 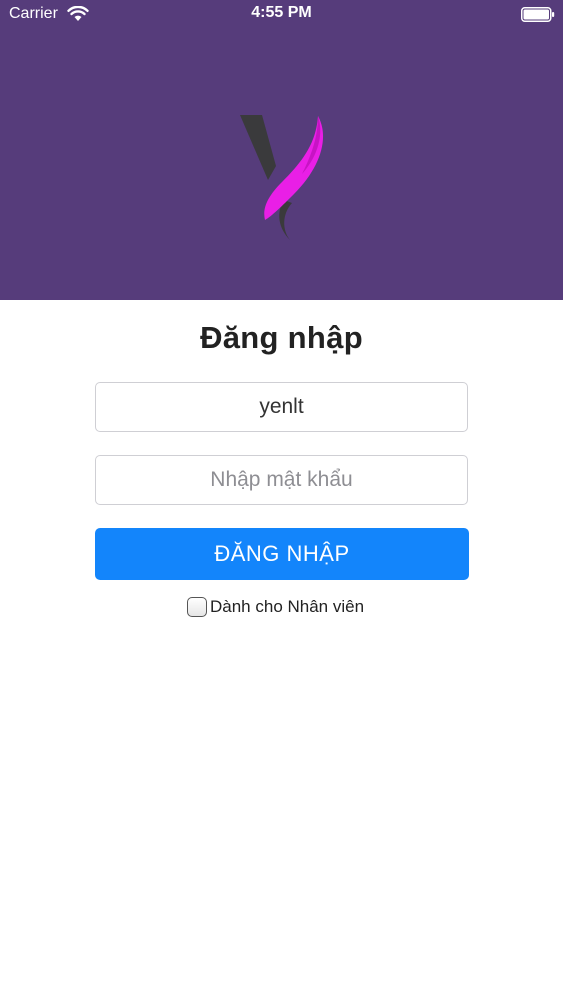 What do you see at coordinates (281, 337) in the screenshot?
I see `page-title: Đăng nhập` at bounding box center [281, 337].